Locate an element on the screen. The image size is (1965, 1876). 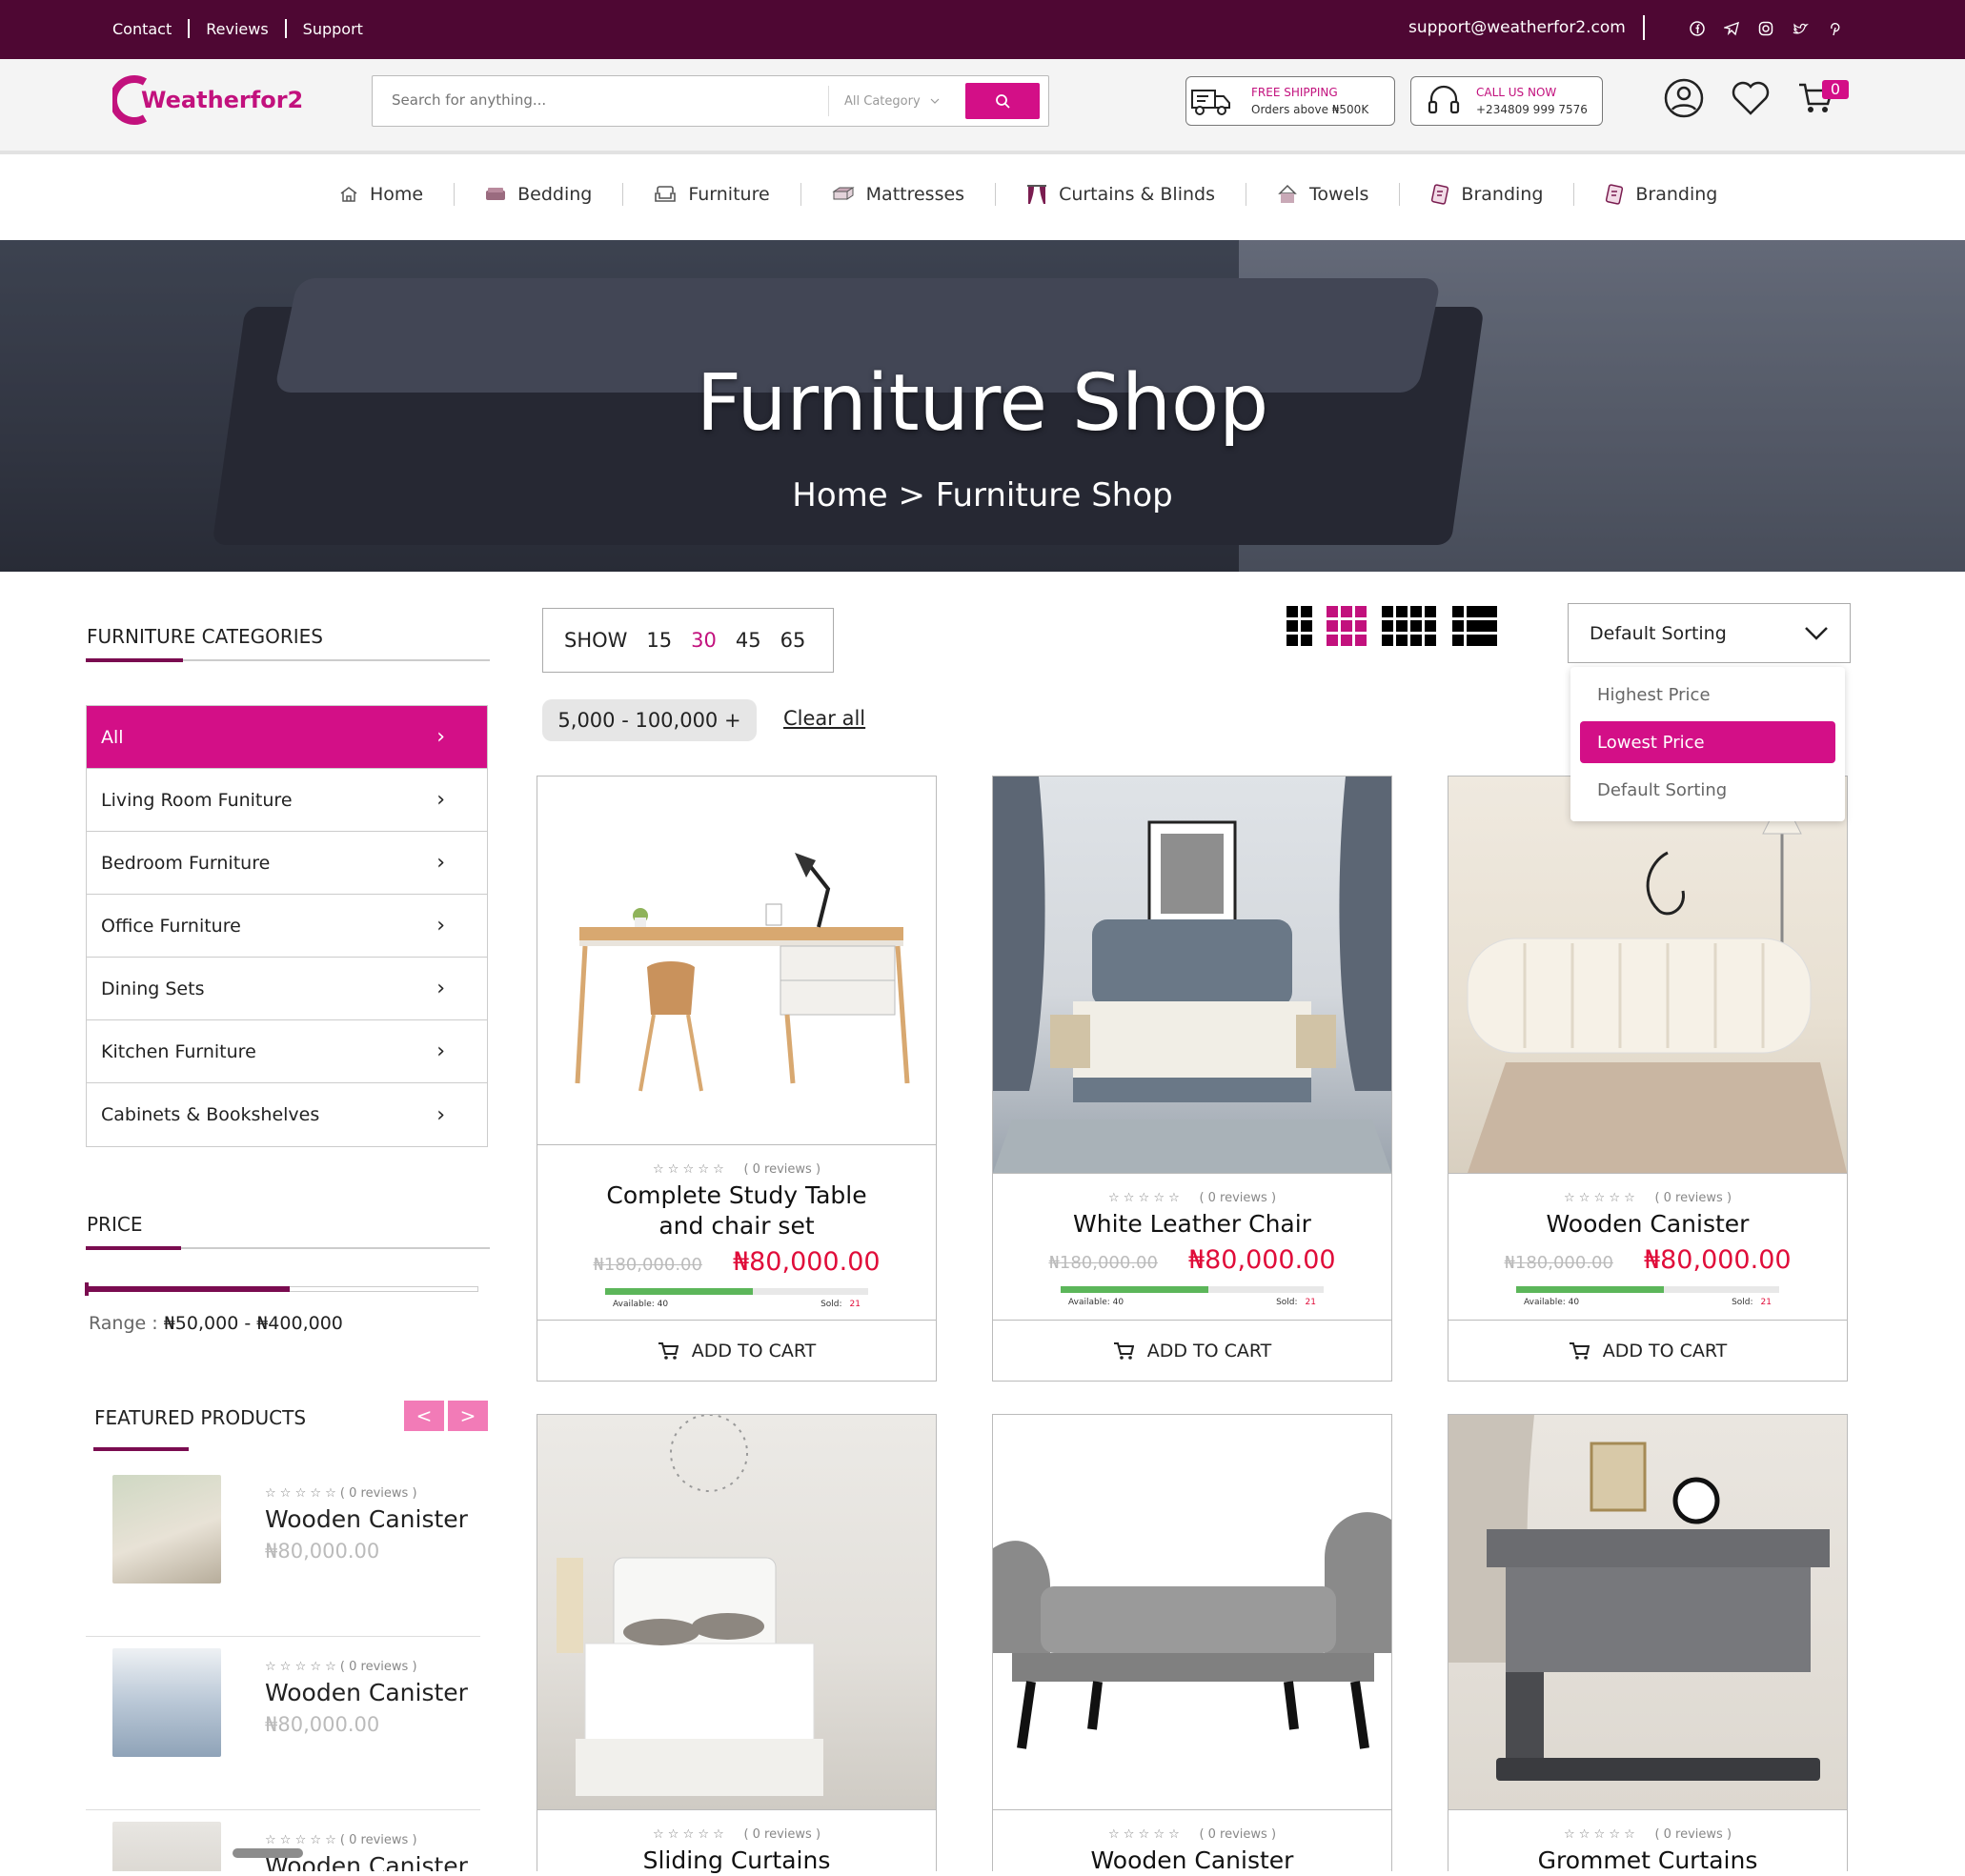
sofa-illustration is located at coordinates (1657, 983).